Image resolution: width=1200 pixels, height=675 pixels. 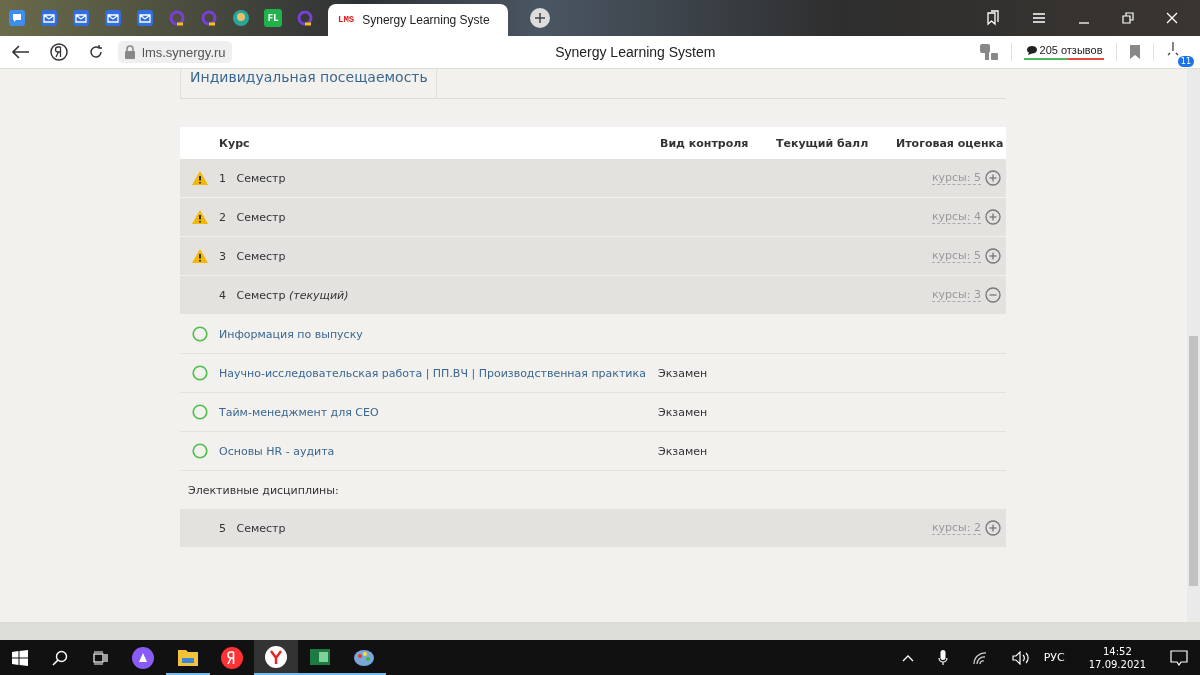 I want to click on notifications-icon, so click(x=1179, y=657).